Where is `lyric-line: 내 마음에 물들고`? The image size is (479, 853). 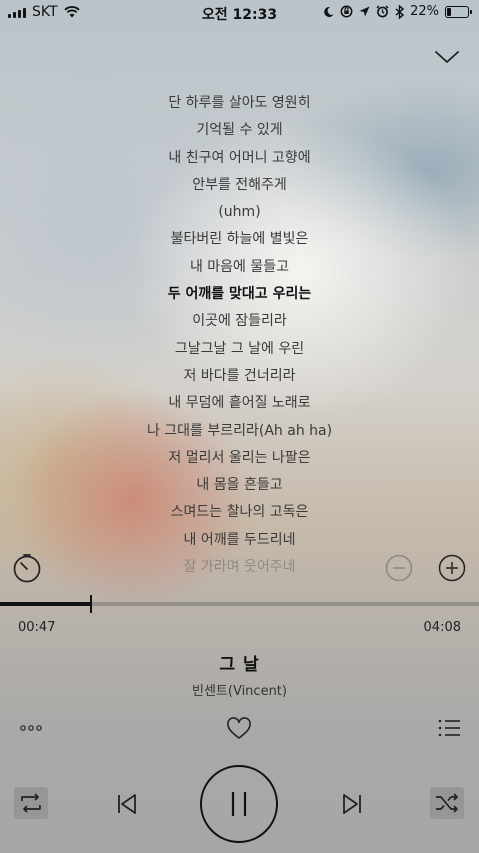 lyric-line: 내 마음에 물들고 is located at coordinates (239, 267).